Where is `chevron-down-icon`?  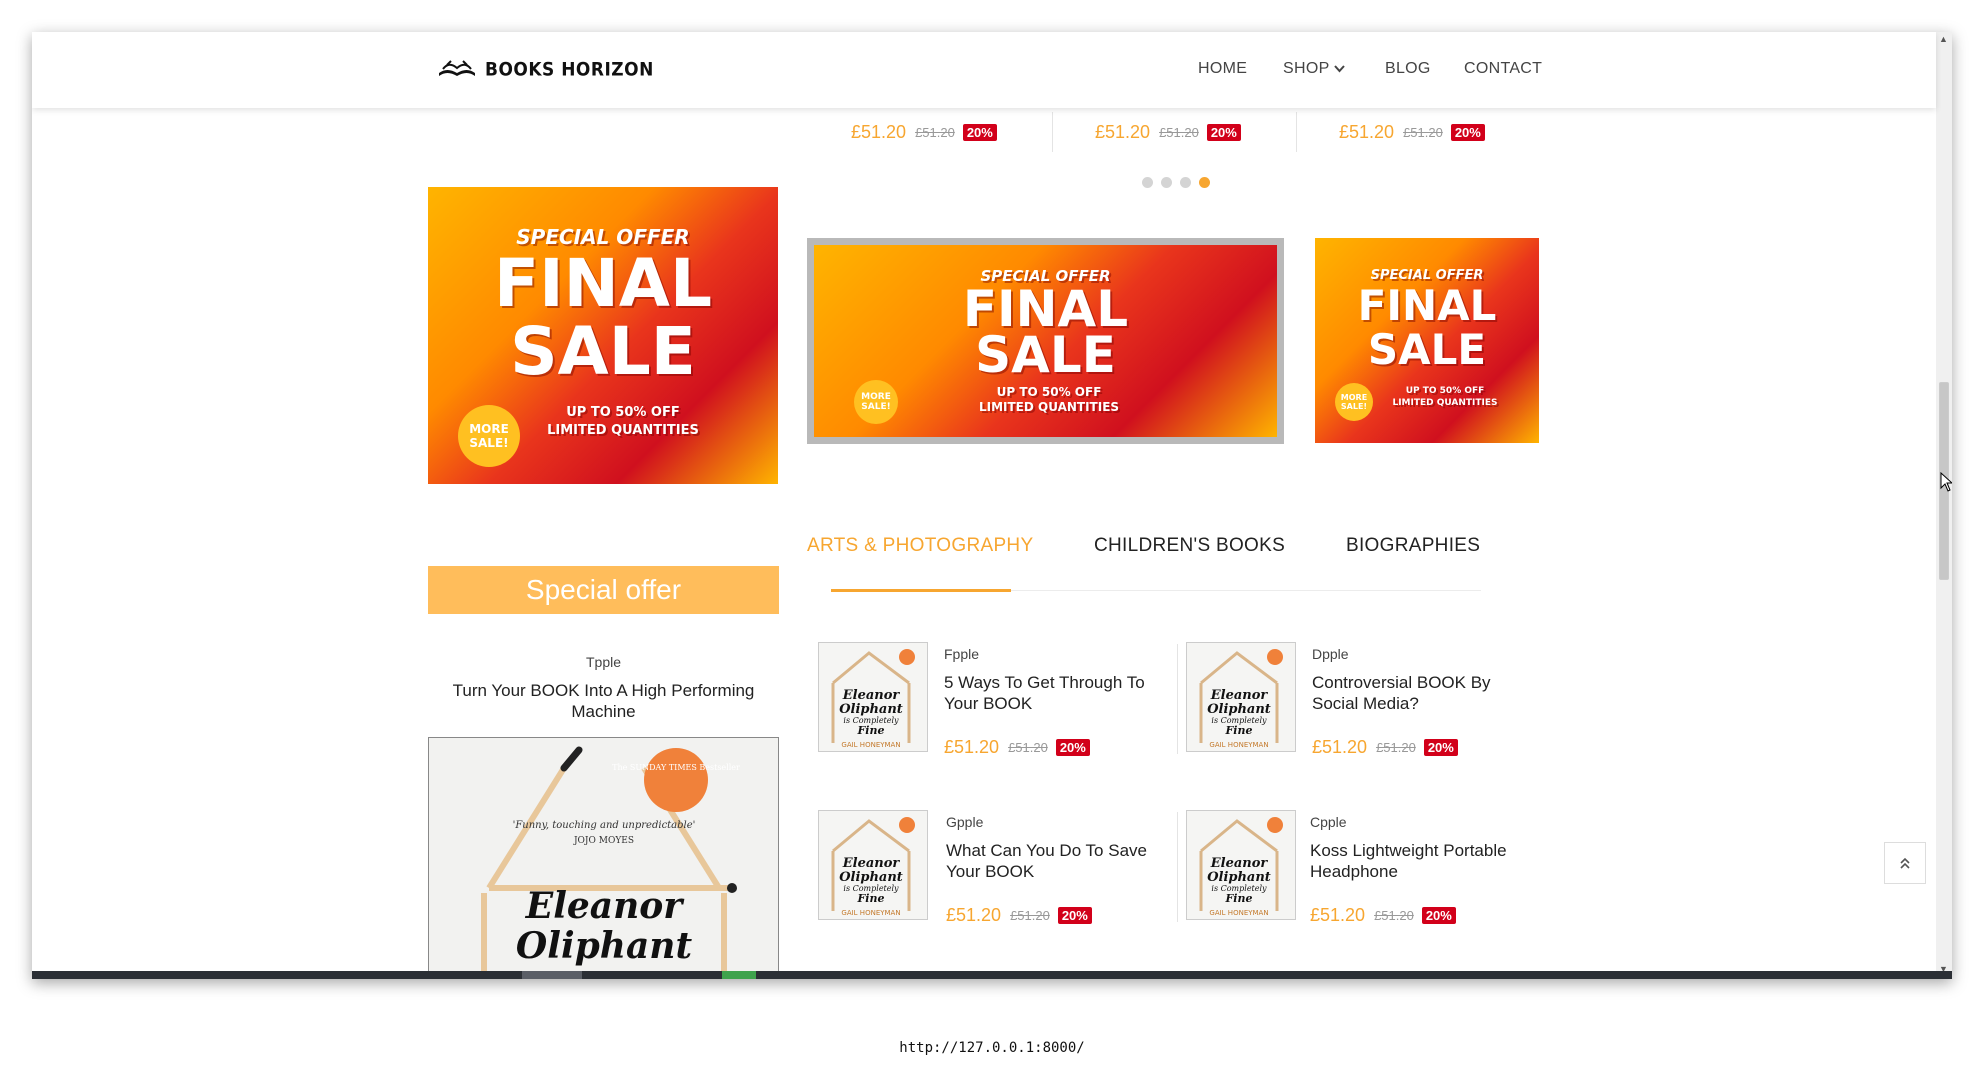 chevron-down-icon is located at coordinates (1339, 69).